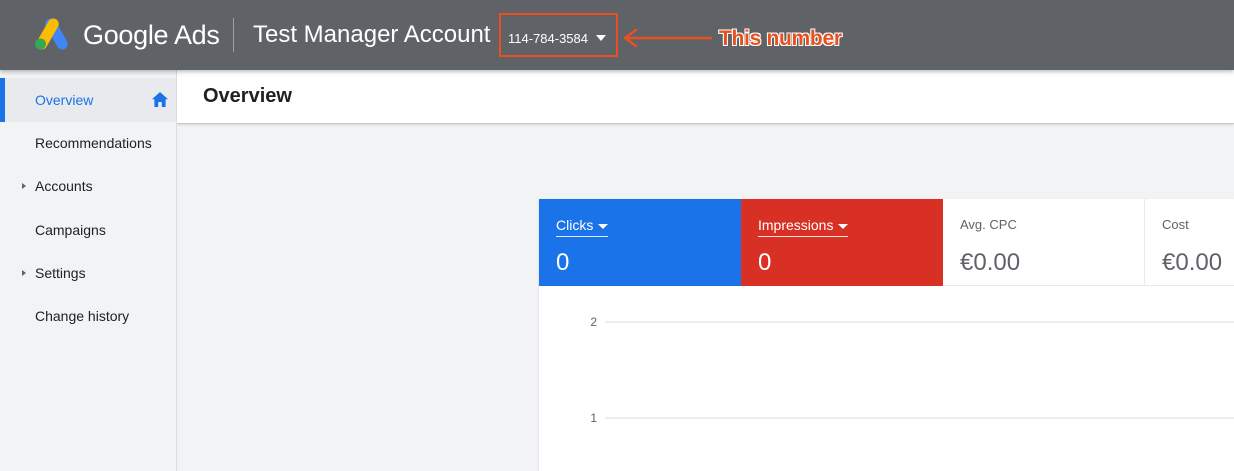 This screenshot has height=471, width=1234. I want to click on metric-selector-clicks: Clicks, so click(582, 227).